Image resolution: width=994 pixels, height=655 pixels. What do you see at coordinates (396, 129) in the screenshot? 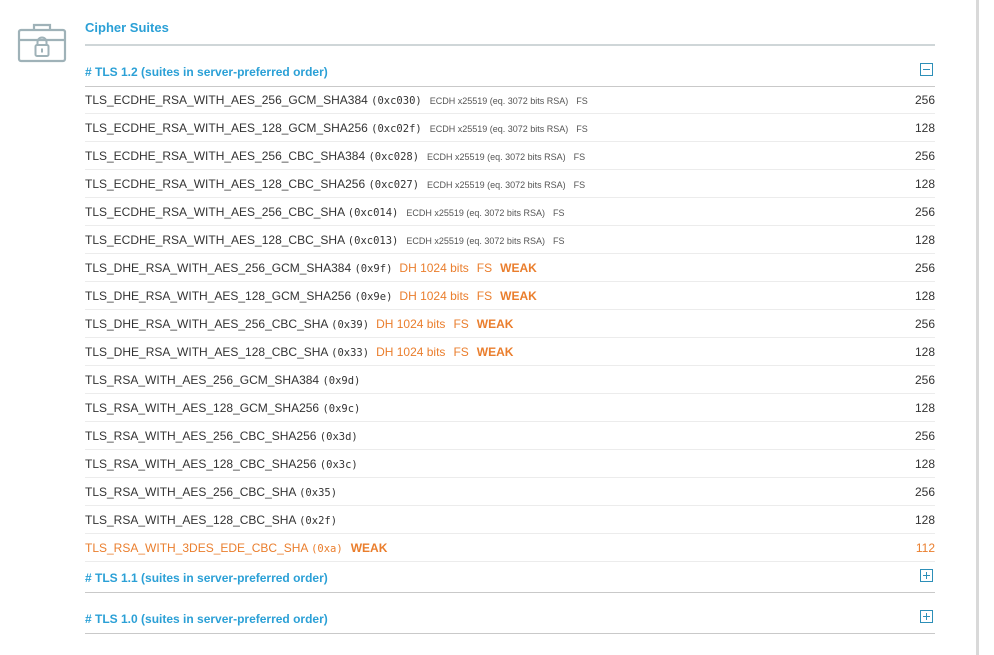
I see `suite-code: (0xc02f)` at bounding box center [396, 129].